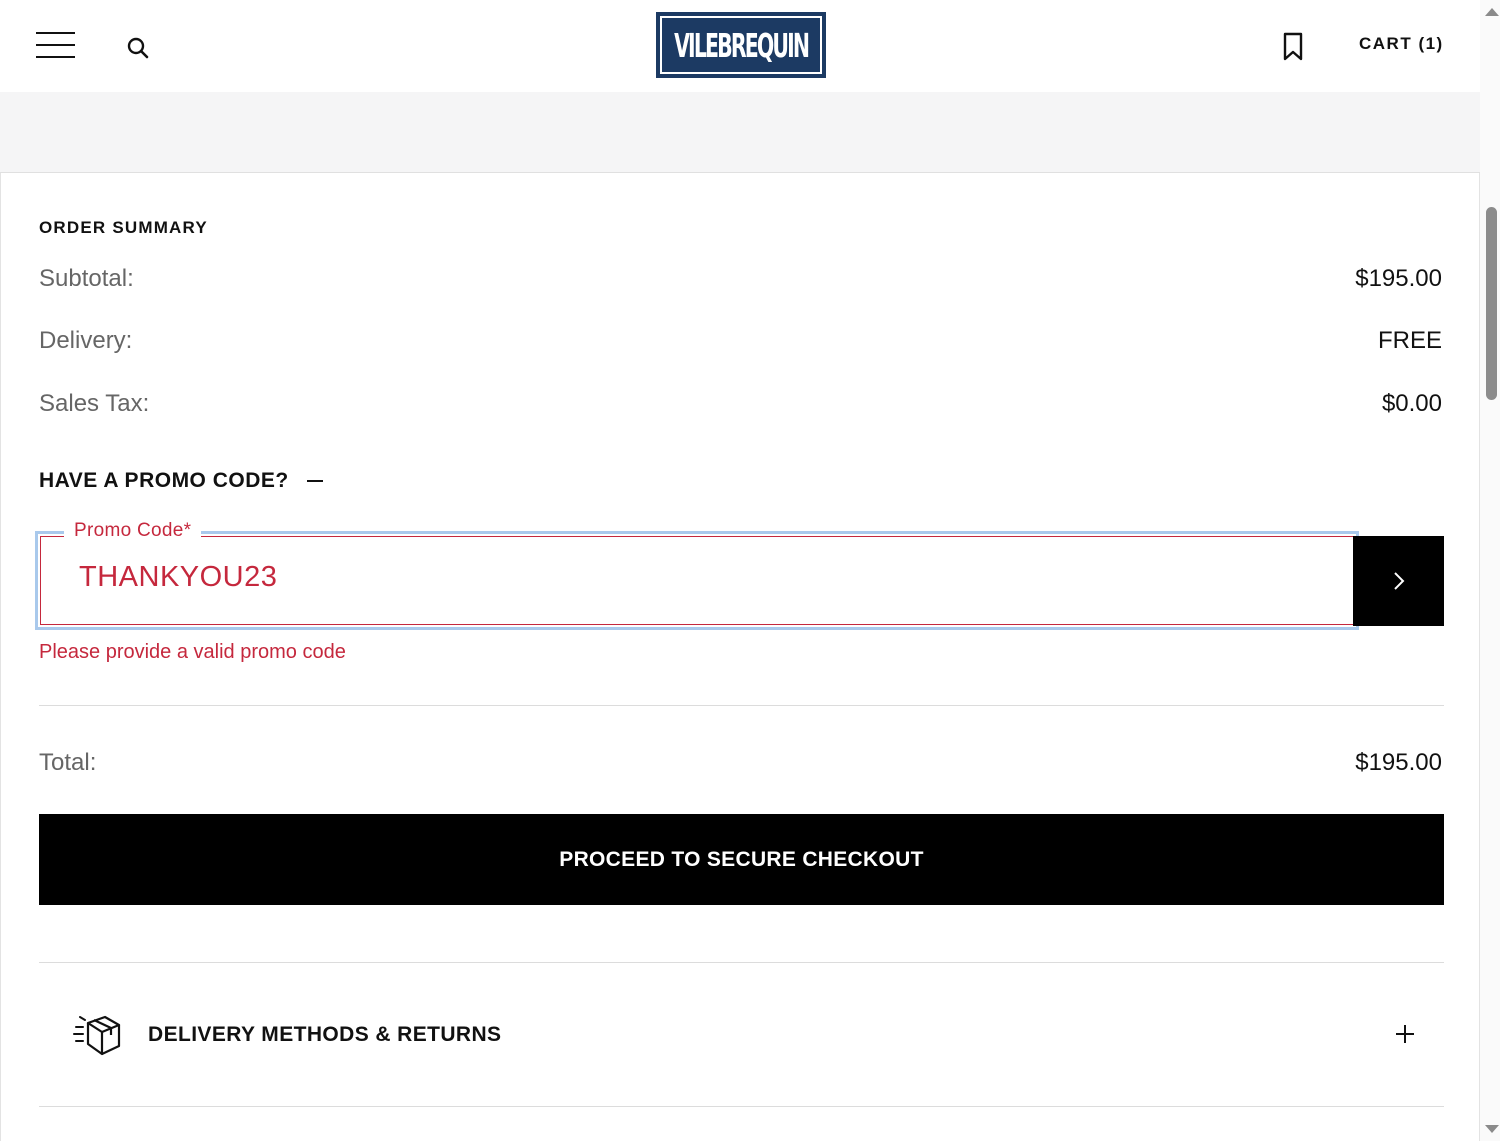 The image size is (1500, 1141). I want to click on cart-link: CART (1), so click(1401, 44).